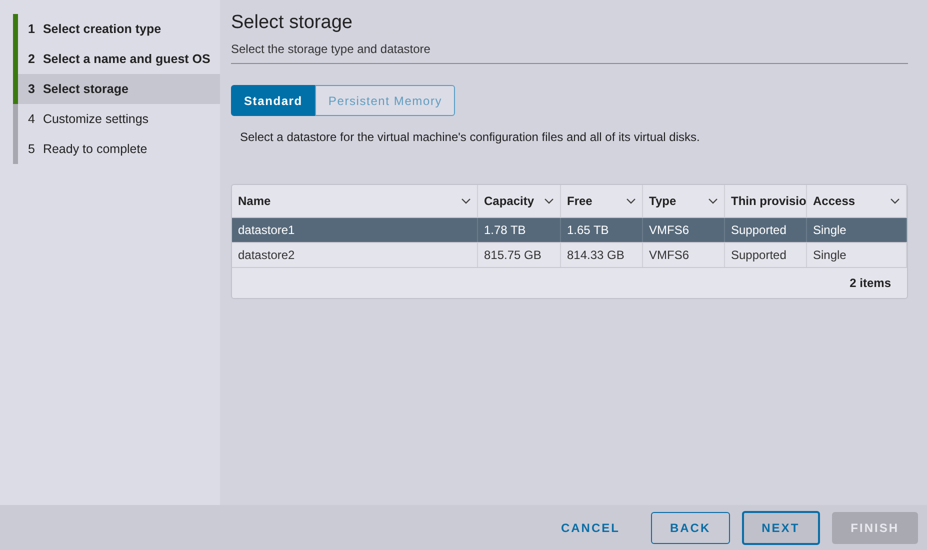 The height and width of the screenshot is (550, 927). Describe the element at coordinates (116, 119) in the screenshot. I see `wizard-step: 4 Customize settings` at that location.